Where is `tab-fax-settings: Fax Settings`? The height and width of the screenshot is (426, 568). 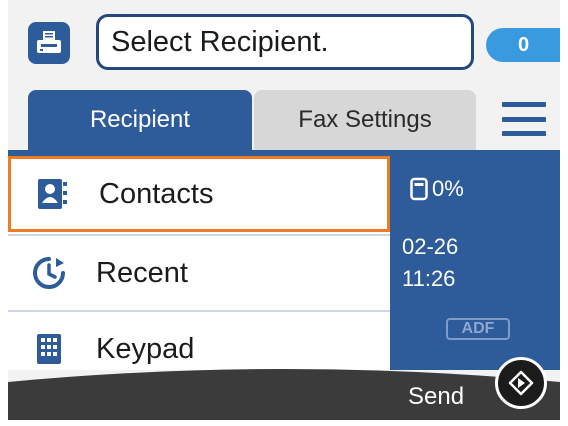 tab-fax-settings: Fax Settings is located at coordinates (365, 120).